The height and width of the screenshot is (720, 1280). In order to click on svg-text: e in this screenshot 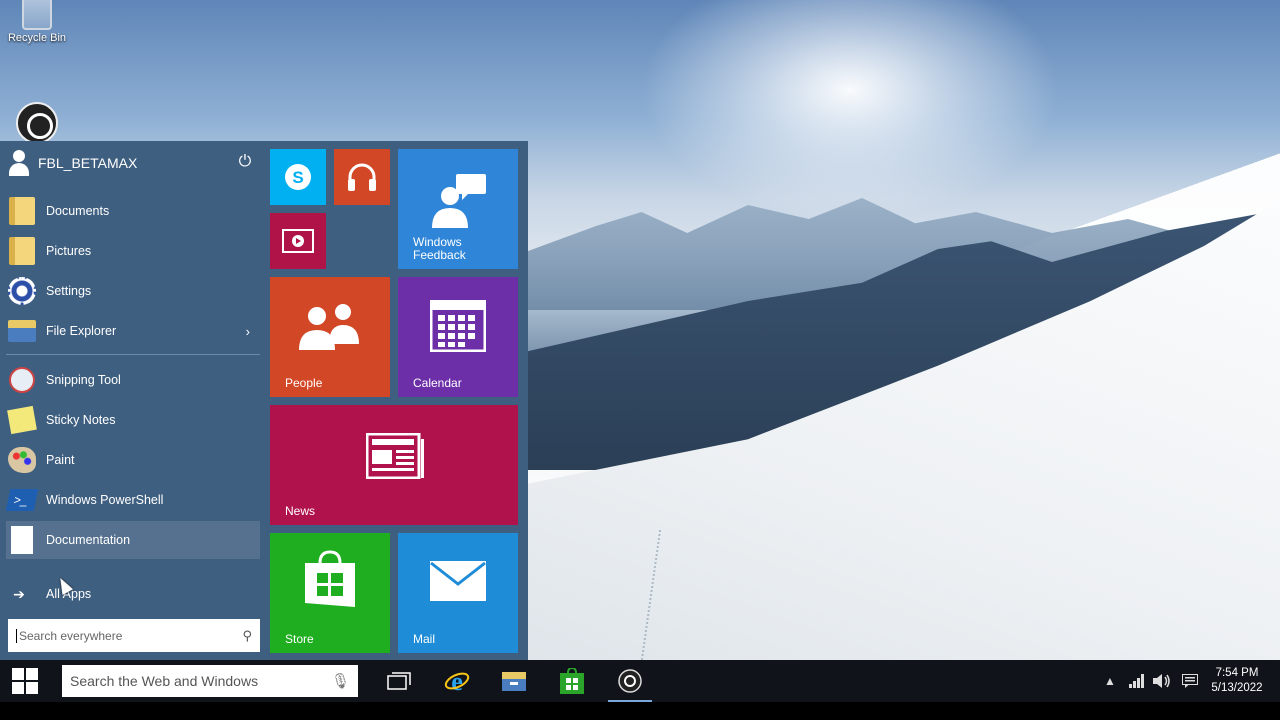, I will do `click(457, 681)`.